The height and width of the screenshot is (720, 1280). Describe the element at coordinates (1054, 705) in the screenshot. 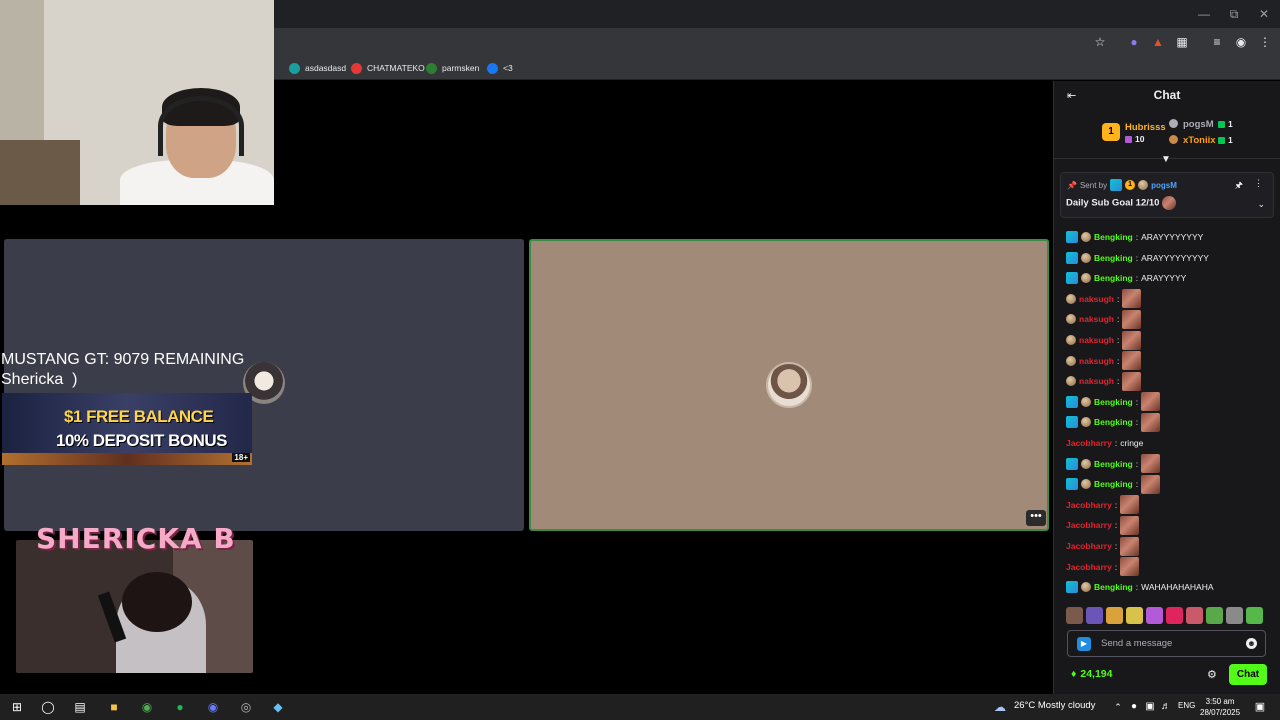

I see `weather-text: 26°C Mostly cloudy` at that location.